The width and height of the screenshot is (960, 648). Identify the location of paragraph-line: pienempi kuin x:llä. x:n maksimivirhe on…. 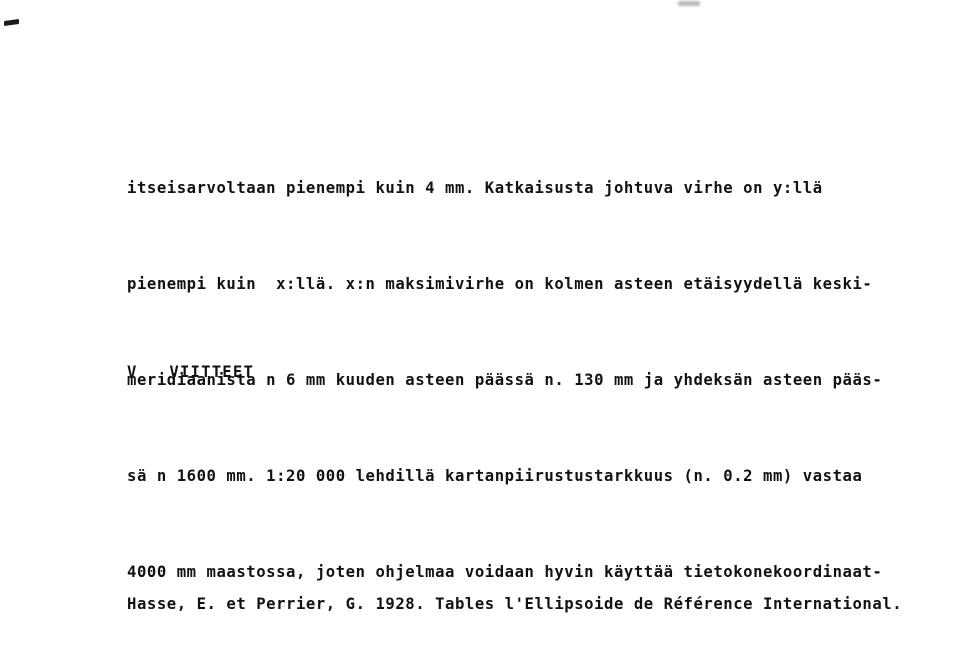
(500, 284).